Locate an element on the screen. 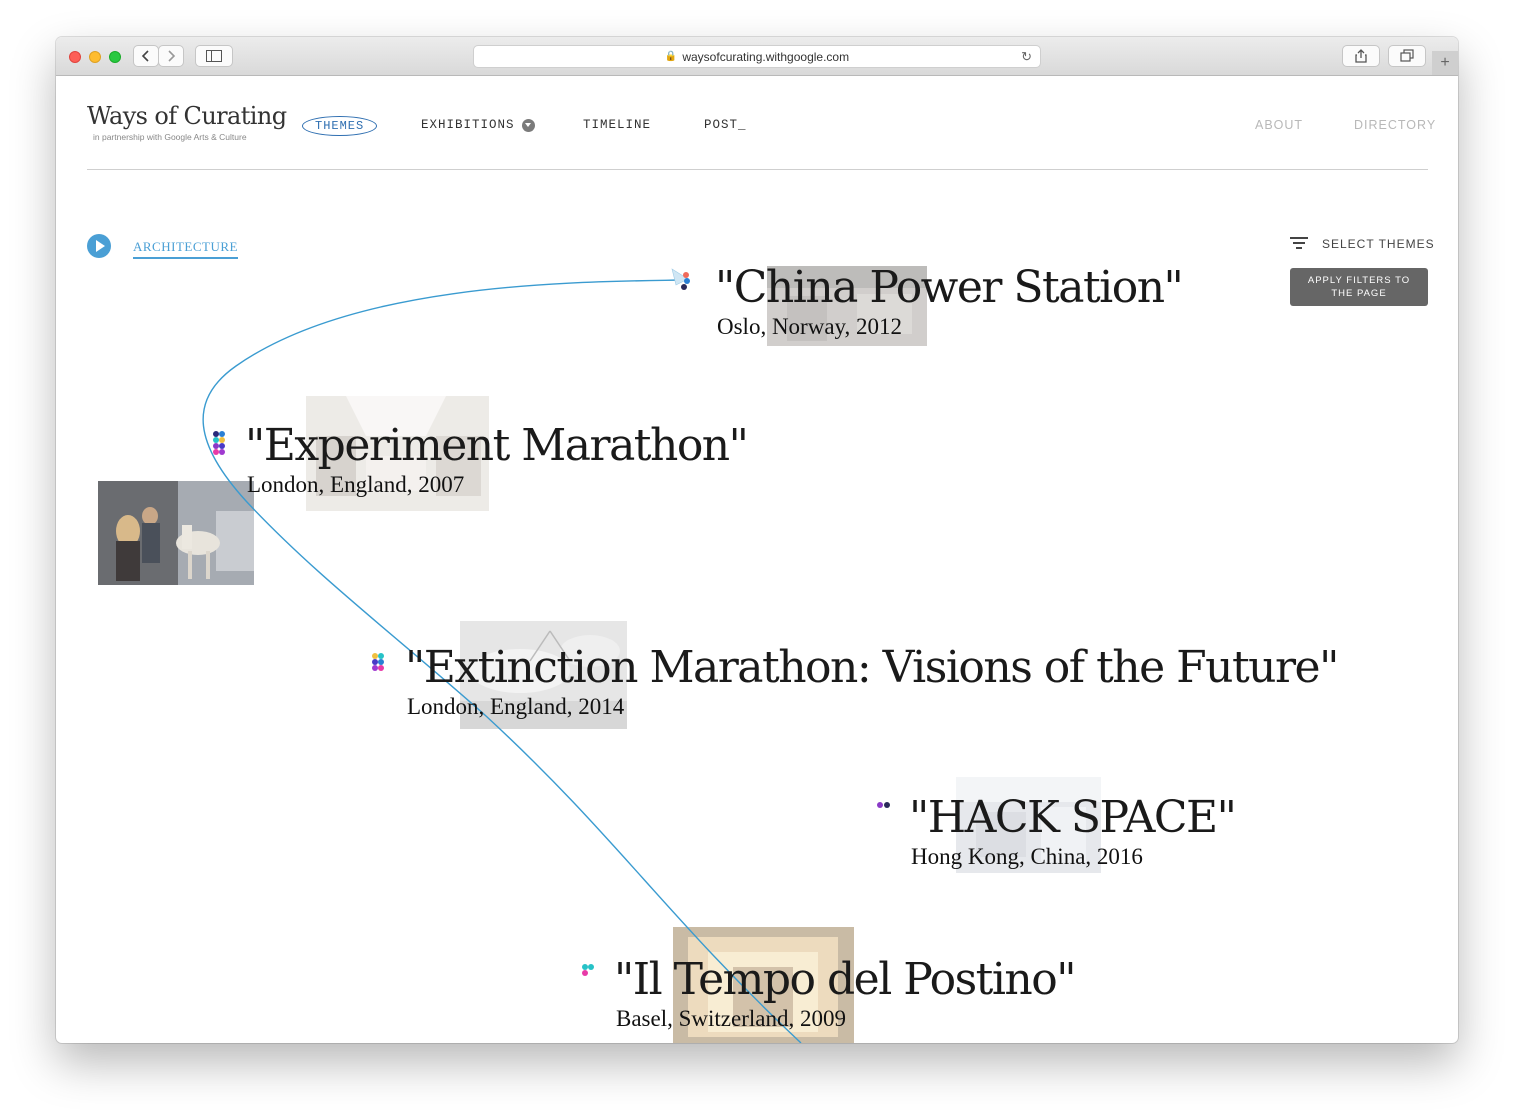 This screenshot has width=1514, height=1118. exhibition-title: "Il Tempo del Postino" is located at coordinates (845, 979).